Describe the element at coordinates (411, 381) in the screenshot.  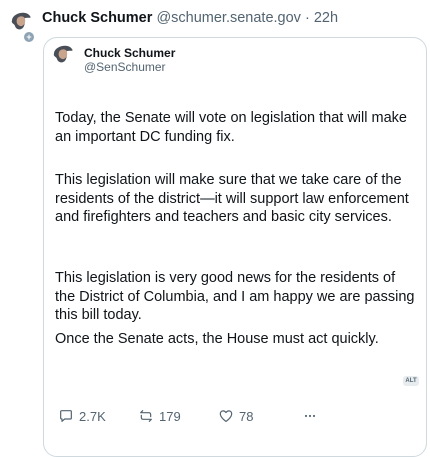
I see `alt-text-badge: ALT` at that location.